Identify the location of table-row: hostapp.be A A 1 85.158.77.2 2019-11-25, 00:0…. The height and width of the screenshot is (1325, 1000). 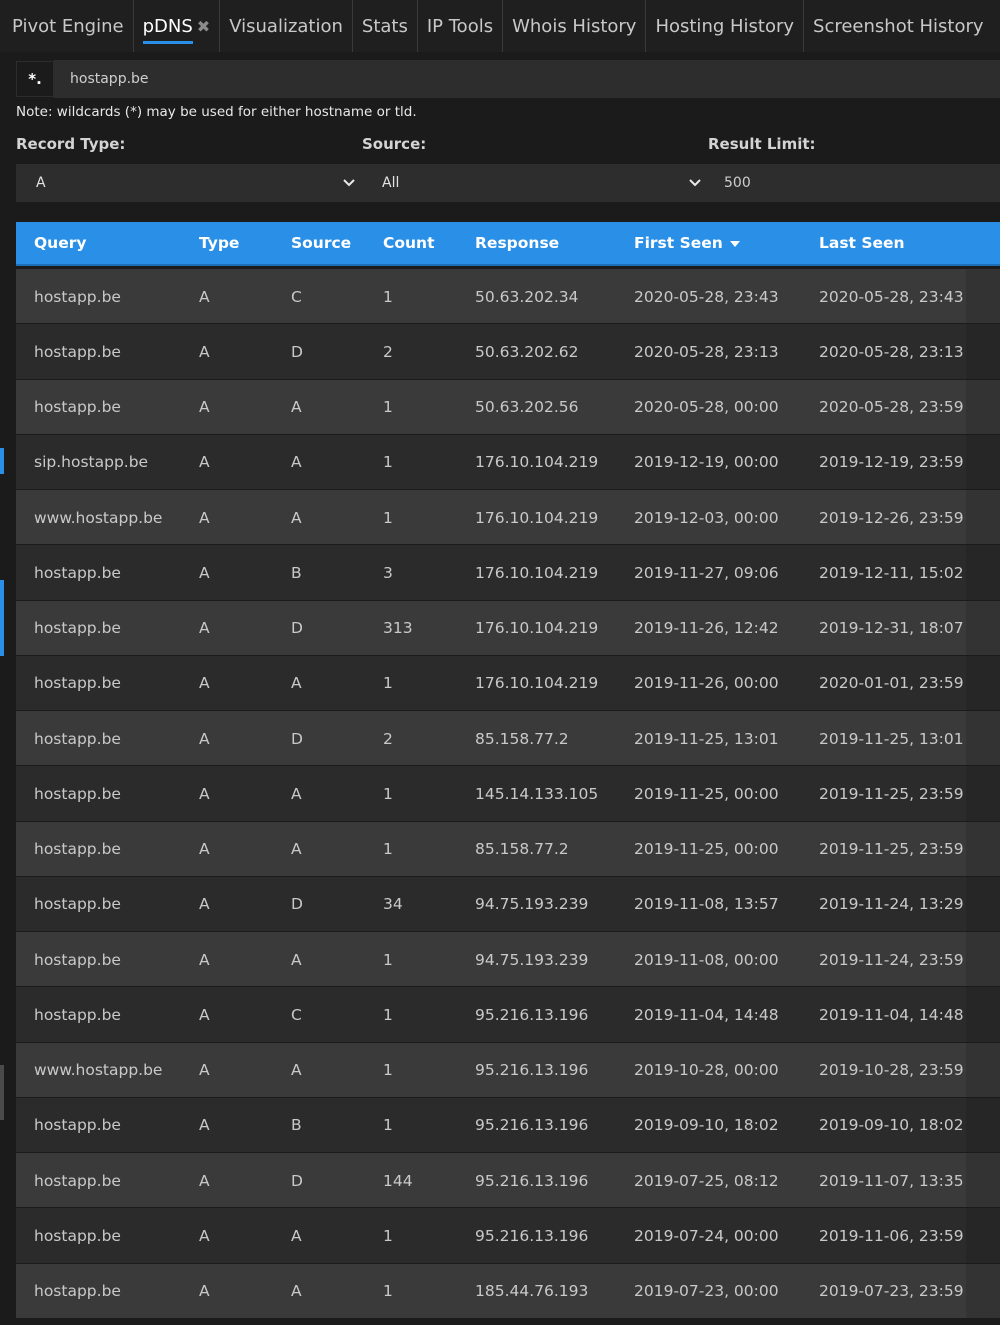
(508, 849).